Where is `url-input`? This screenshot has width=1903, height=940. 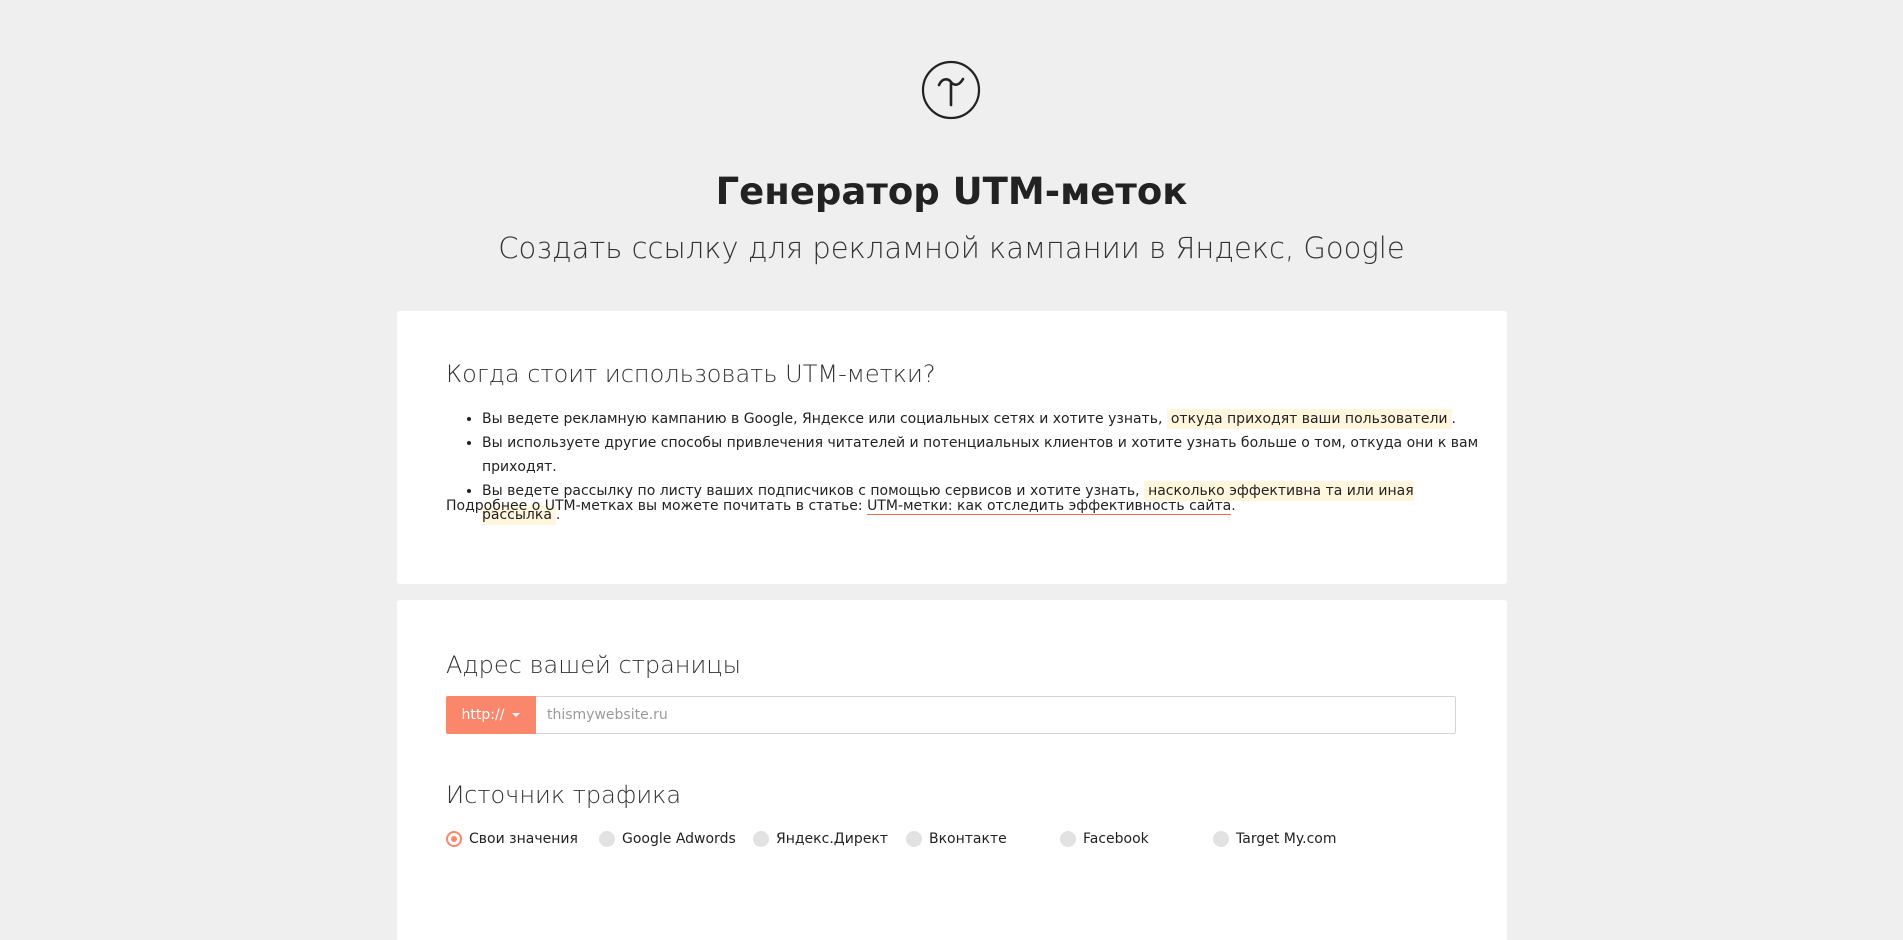 url-input is located at coordinates (996, 715).